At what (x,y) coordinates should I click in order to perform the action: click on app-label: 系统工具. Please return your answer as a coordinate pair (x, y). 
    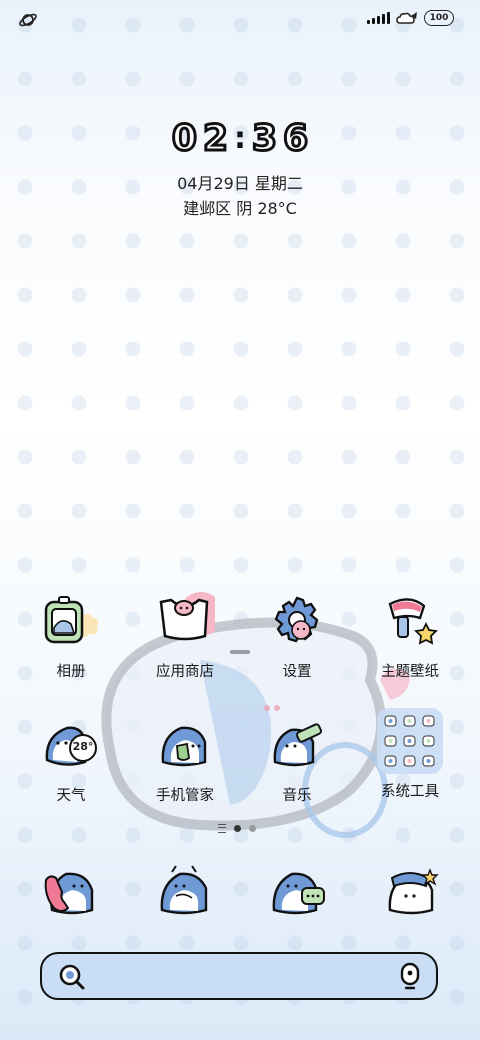
    Looking at the image, I should click on (410, 792).